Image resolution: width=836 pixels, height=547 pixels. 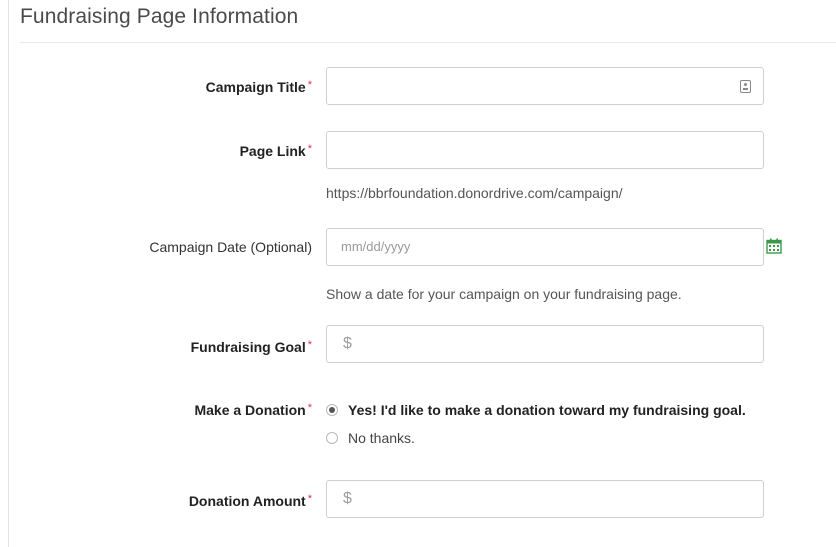 What do you see at coordinates (545, 247) in the screenshot?
I see `campaign-date-input: mm/dd/yyyy` at bounding box center [545, 247].